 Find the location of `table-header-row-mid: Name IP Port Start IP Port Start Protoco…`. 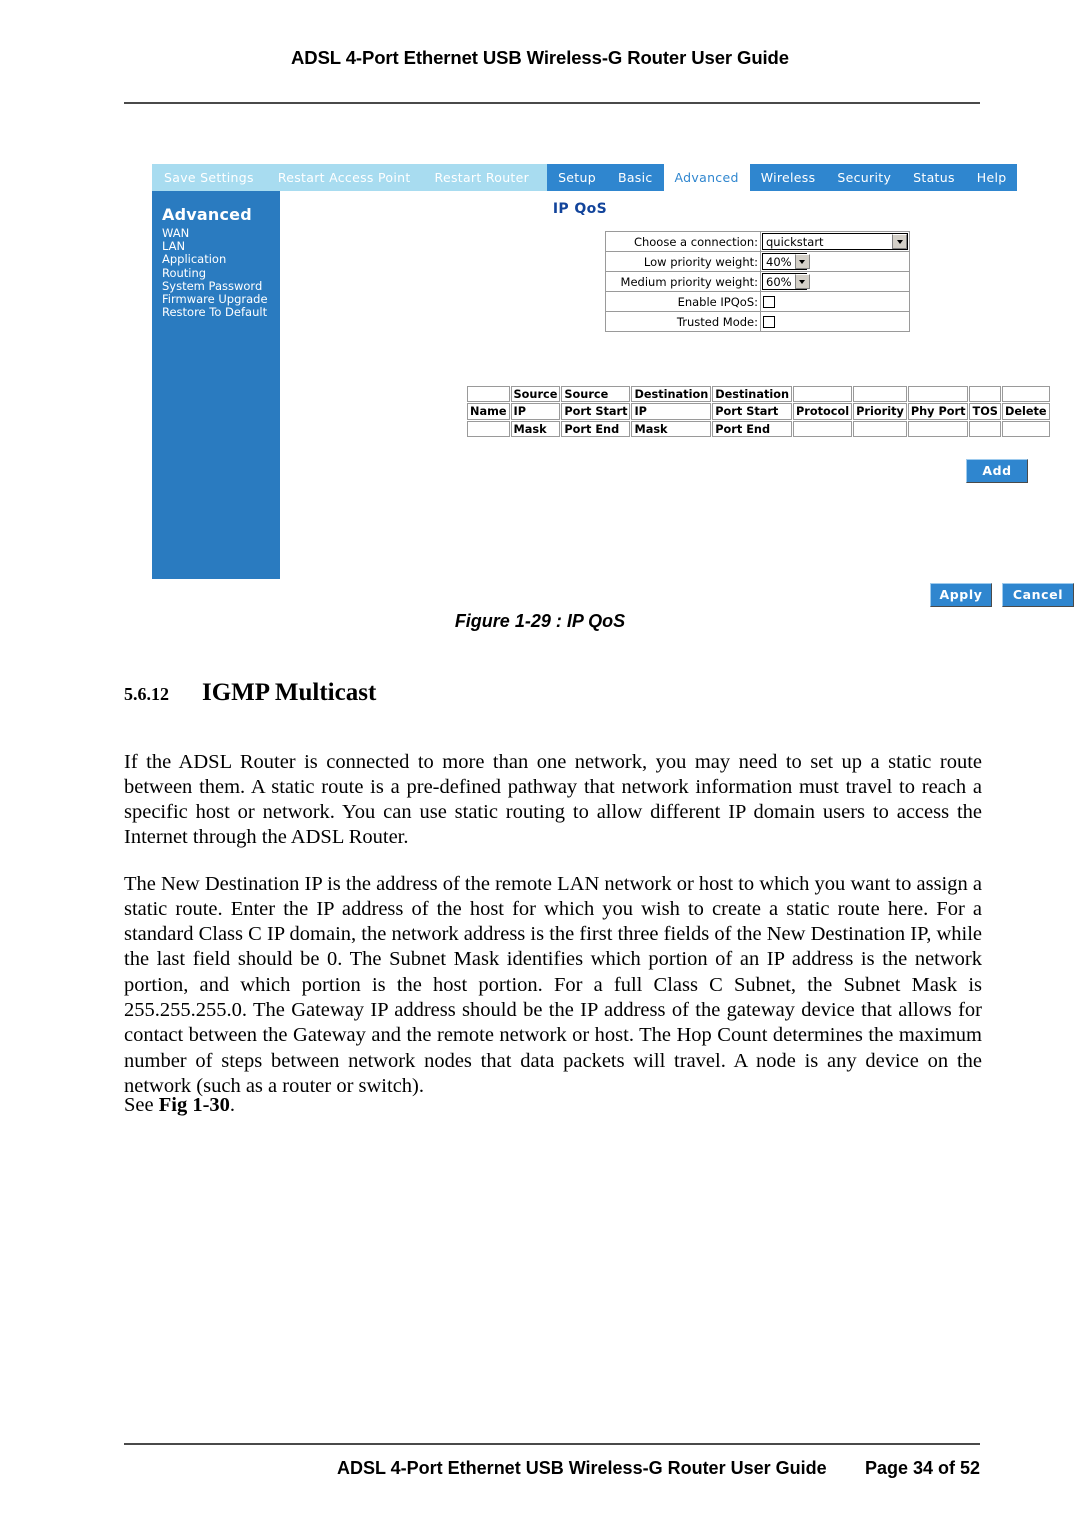

table-header-row-mid: Name IP Port Start IP Port Start Protoco… is located at coordinates (758, 411).